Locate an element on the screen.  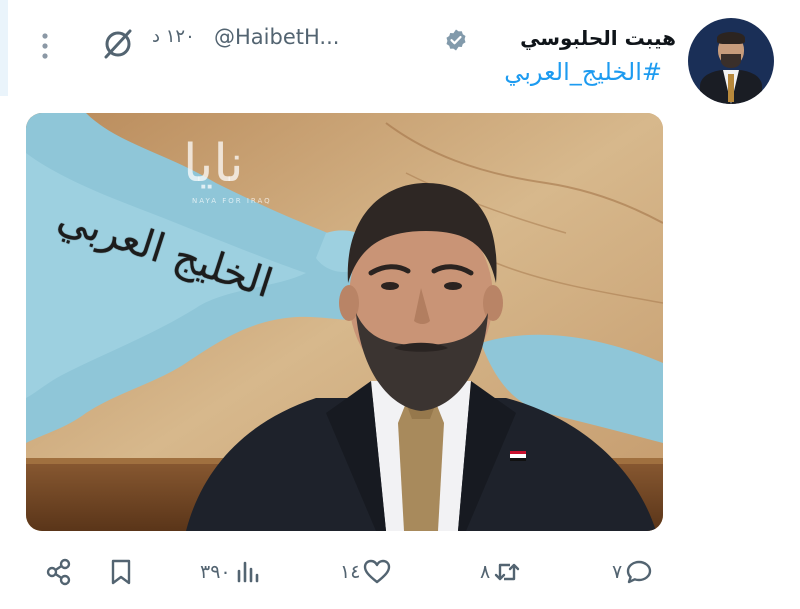
like-button: ١٤ is located at coordinates (366, 572).